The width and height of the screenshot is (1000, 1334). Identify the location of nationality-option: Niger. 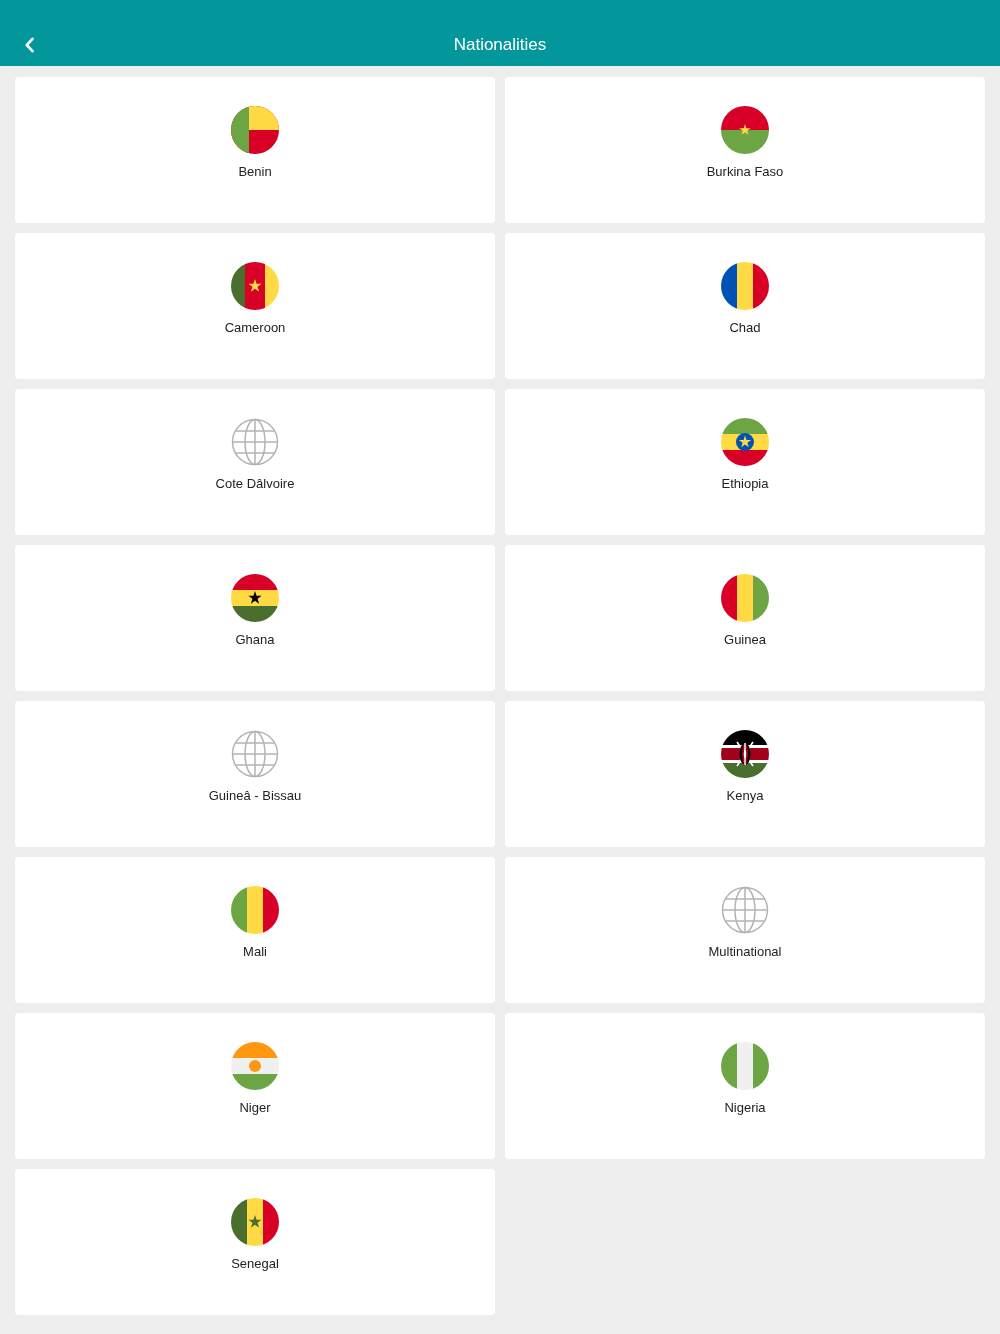
(255, 1086).